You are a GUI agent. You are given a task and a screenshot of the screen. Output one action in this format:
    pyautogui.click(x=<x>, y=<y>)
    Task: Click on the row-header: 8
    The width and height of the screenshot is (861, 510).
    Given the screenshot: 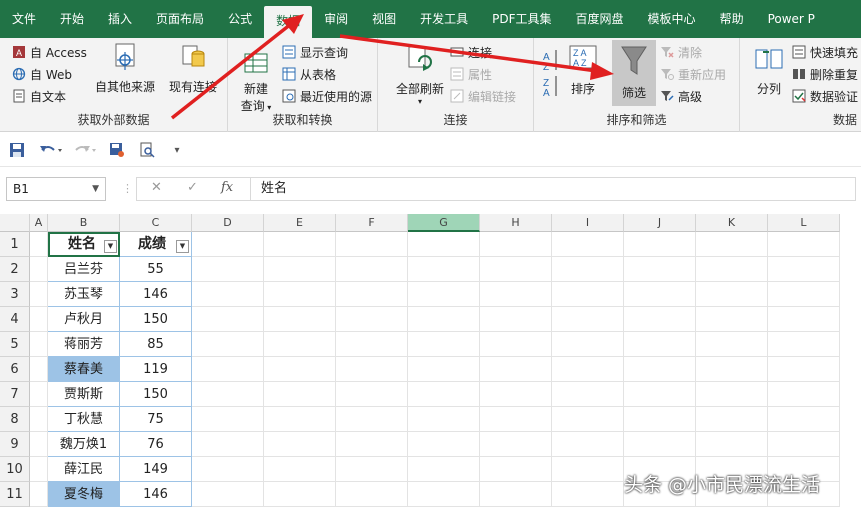 What is the action you would take?
    pyautogui.click(x=15, y=419)
    